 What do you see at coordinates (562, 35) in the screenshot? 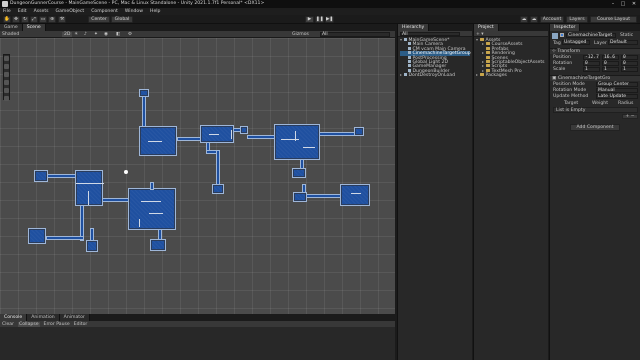
I see `active-checkbox` at bounding box center [562, 35].